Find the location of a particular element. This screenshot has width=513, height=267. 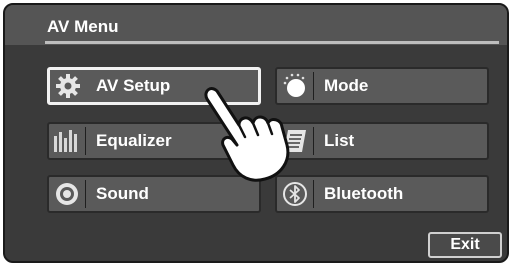

av-setup-label: AV Setup is located at coordinates (133, 85).